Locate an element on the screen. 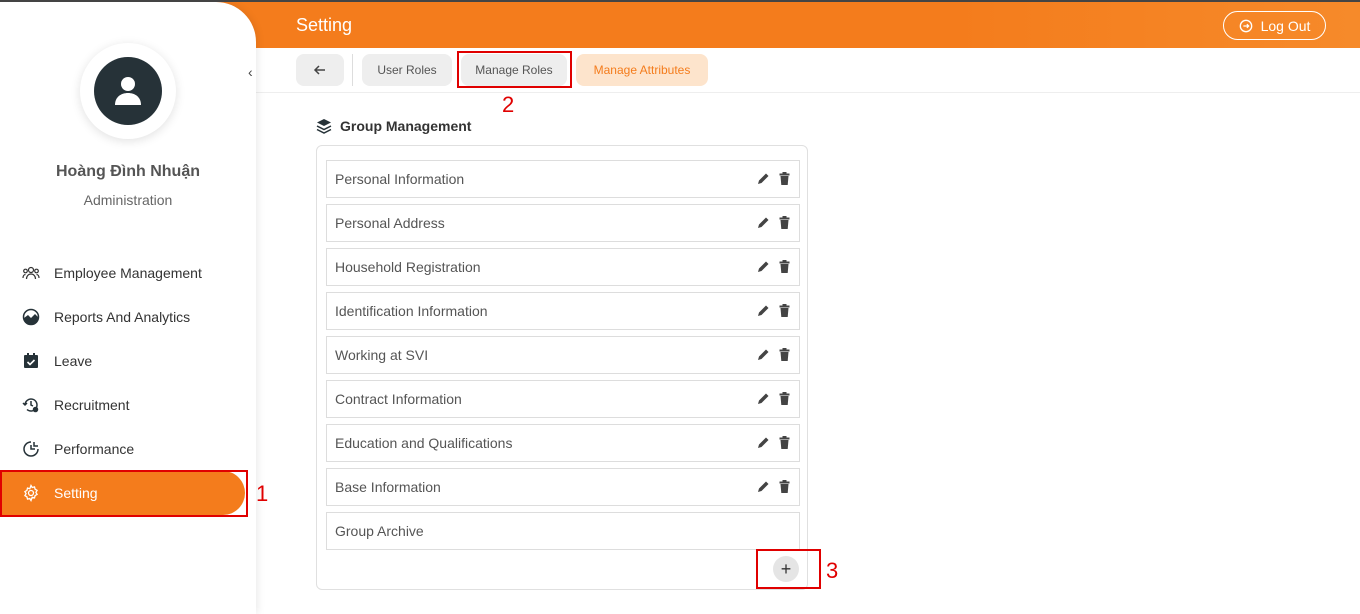 The height and width of the screenshot is (614, 1360). group-item: Base Information is located at coordinates (563, 487).